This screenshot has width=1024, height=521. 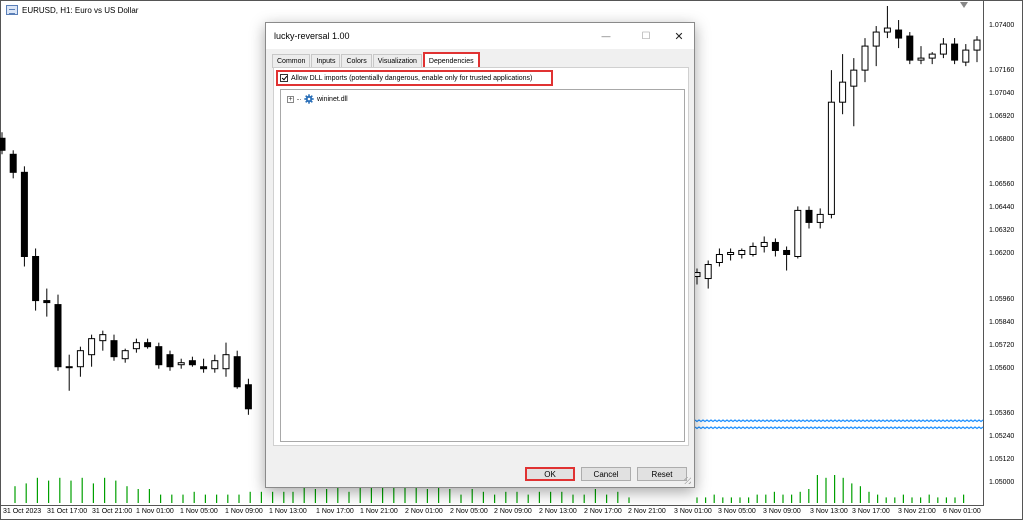 I want to click on time-tick-label: 2 Nov 13:00, so click(x=558, y=511).